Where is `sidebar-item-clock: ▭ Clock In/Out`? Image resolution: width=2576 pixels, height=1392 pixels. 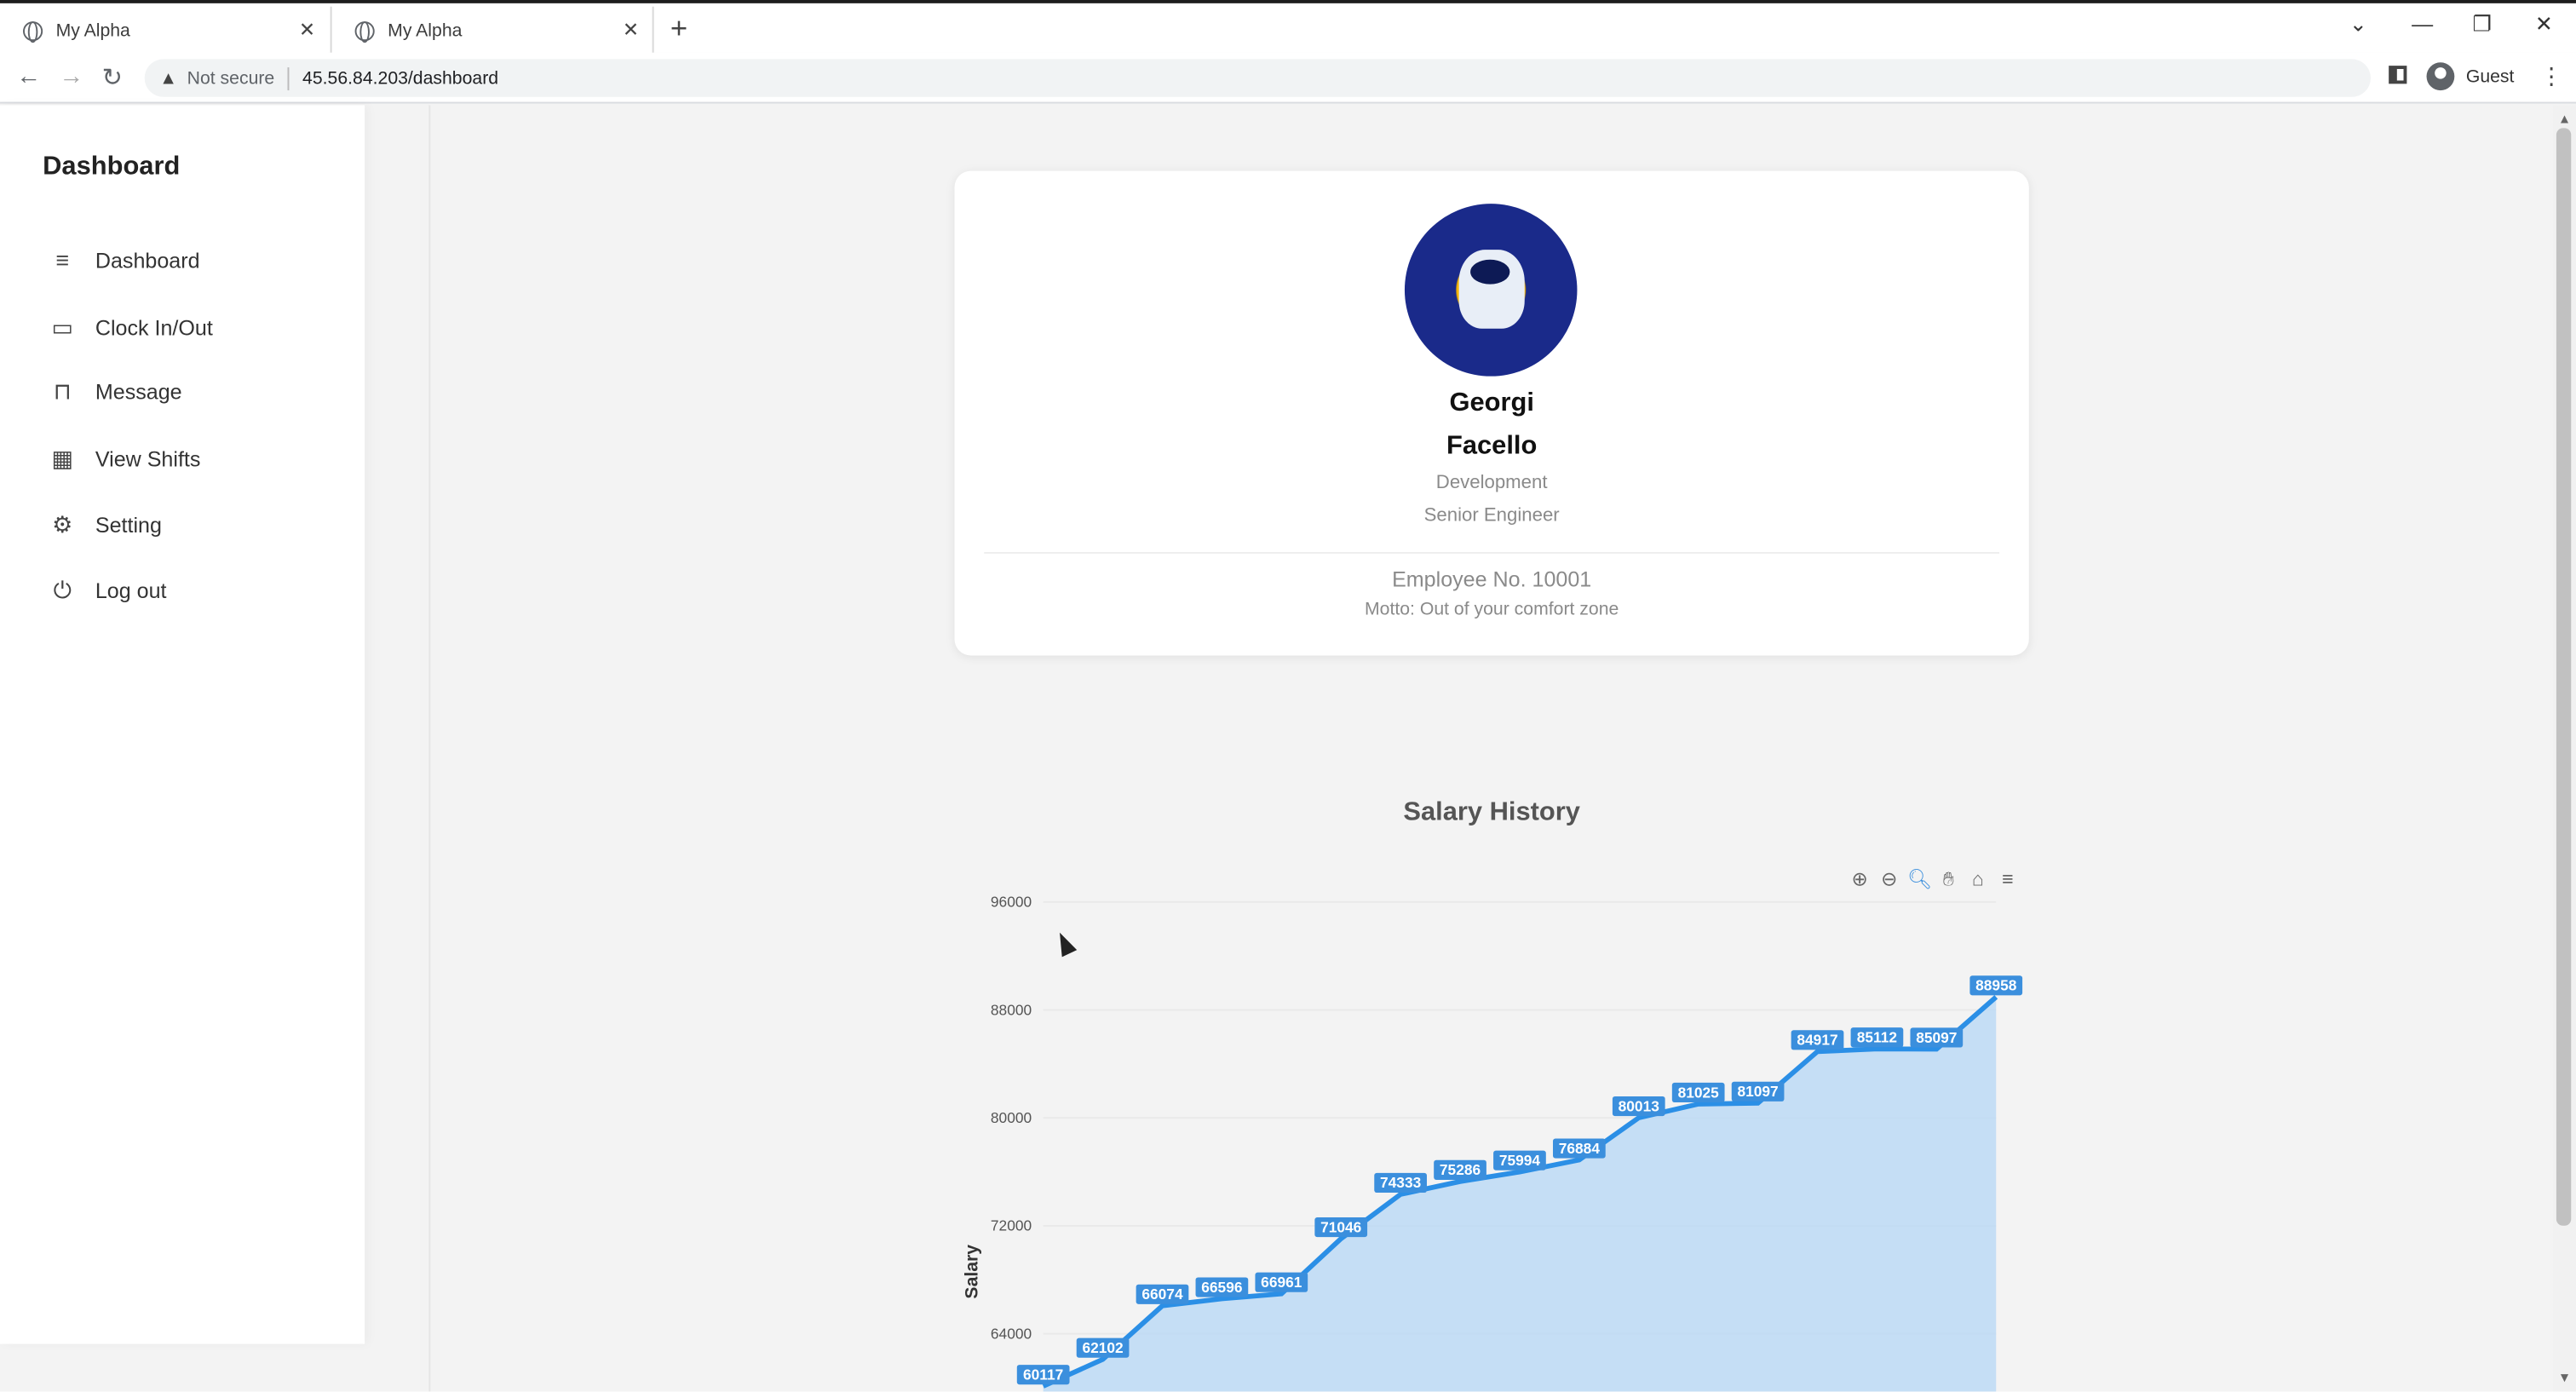
sidebar-item-clock: ▭ Clock In/Out is located at coordinates (130, 327).